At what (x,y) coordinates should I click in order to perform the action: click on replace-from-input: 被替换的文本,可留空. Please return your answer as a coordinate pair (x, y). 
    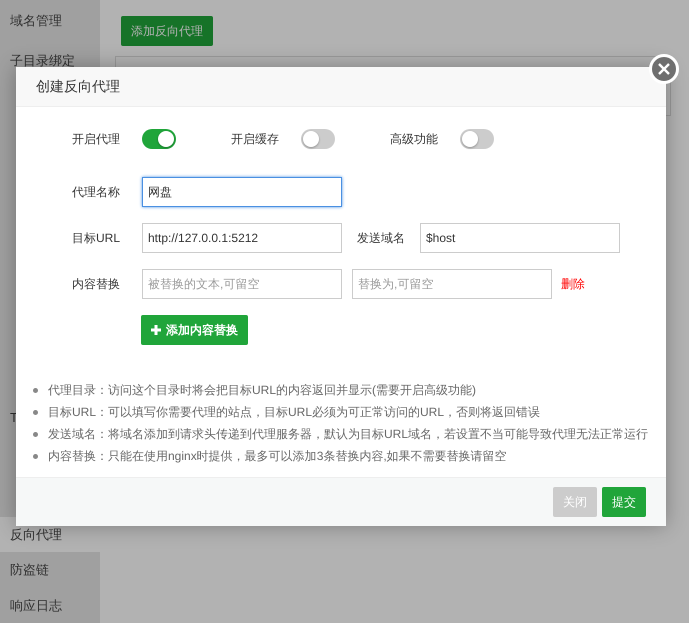
    Looking at the image, I should click on (242, 284).